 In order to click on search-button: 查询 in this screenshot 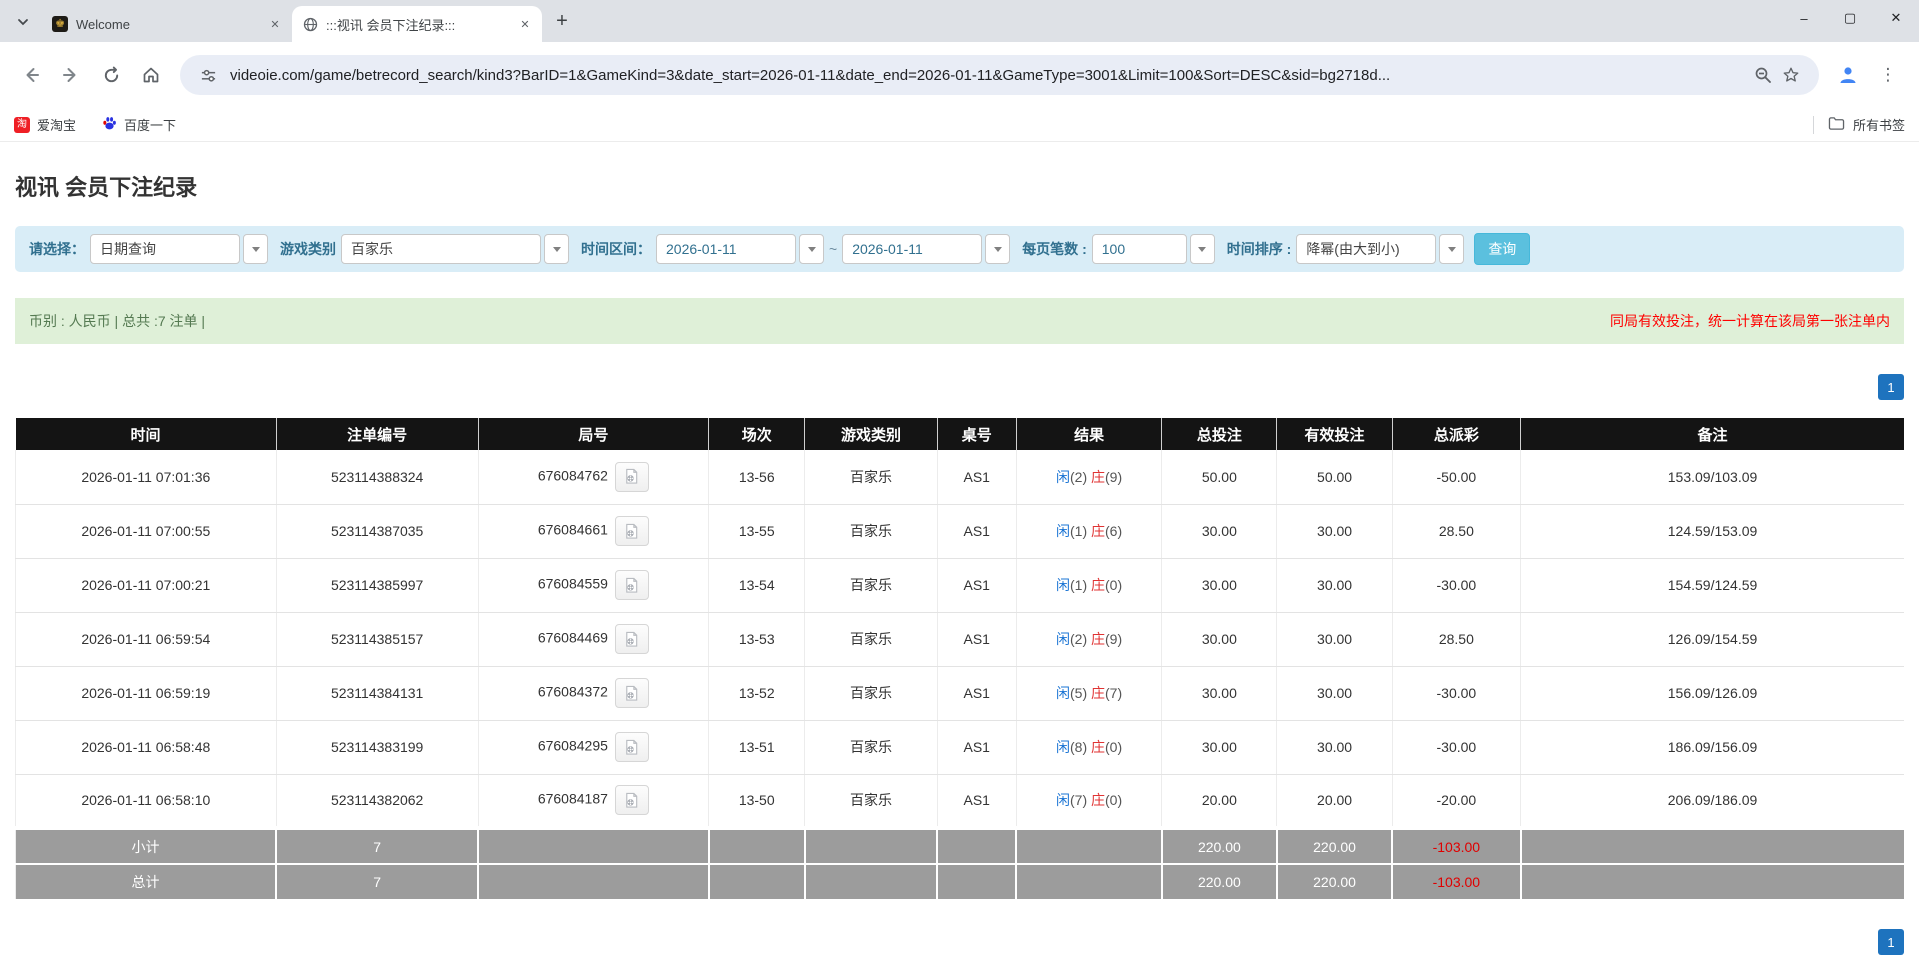, I will do `click(1502, 249)`.